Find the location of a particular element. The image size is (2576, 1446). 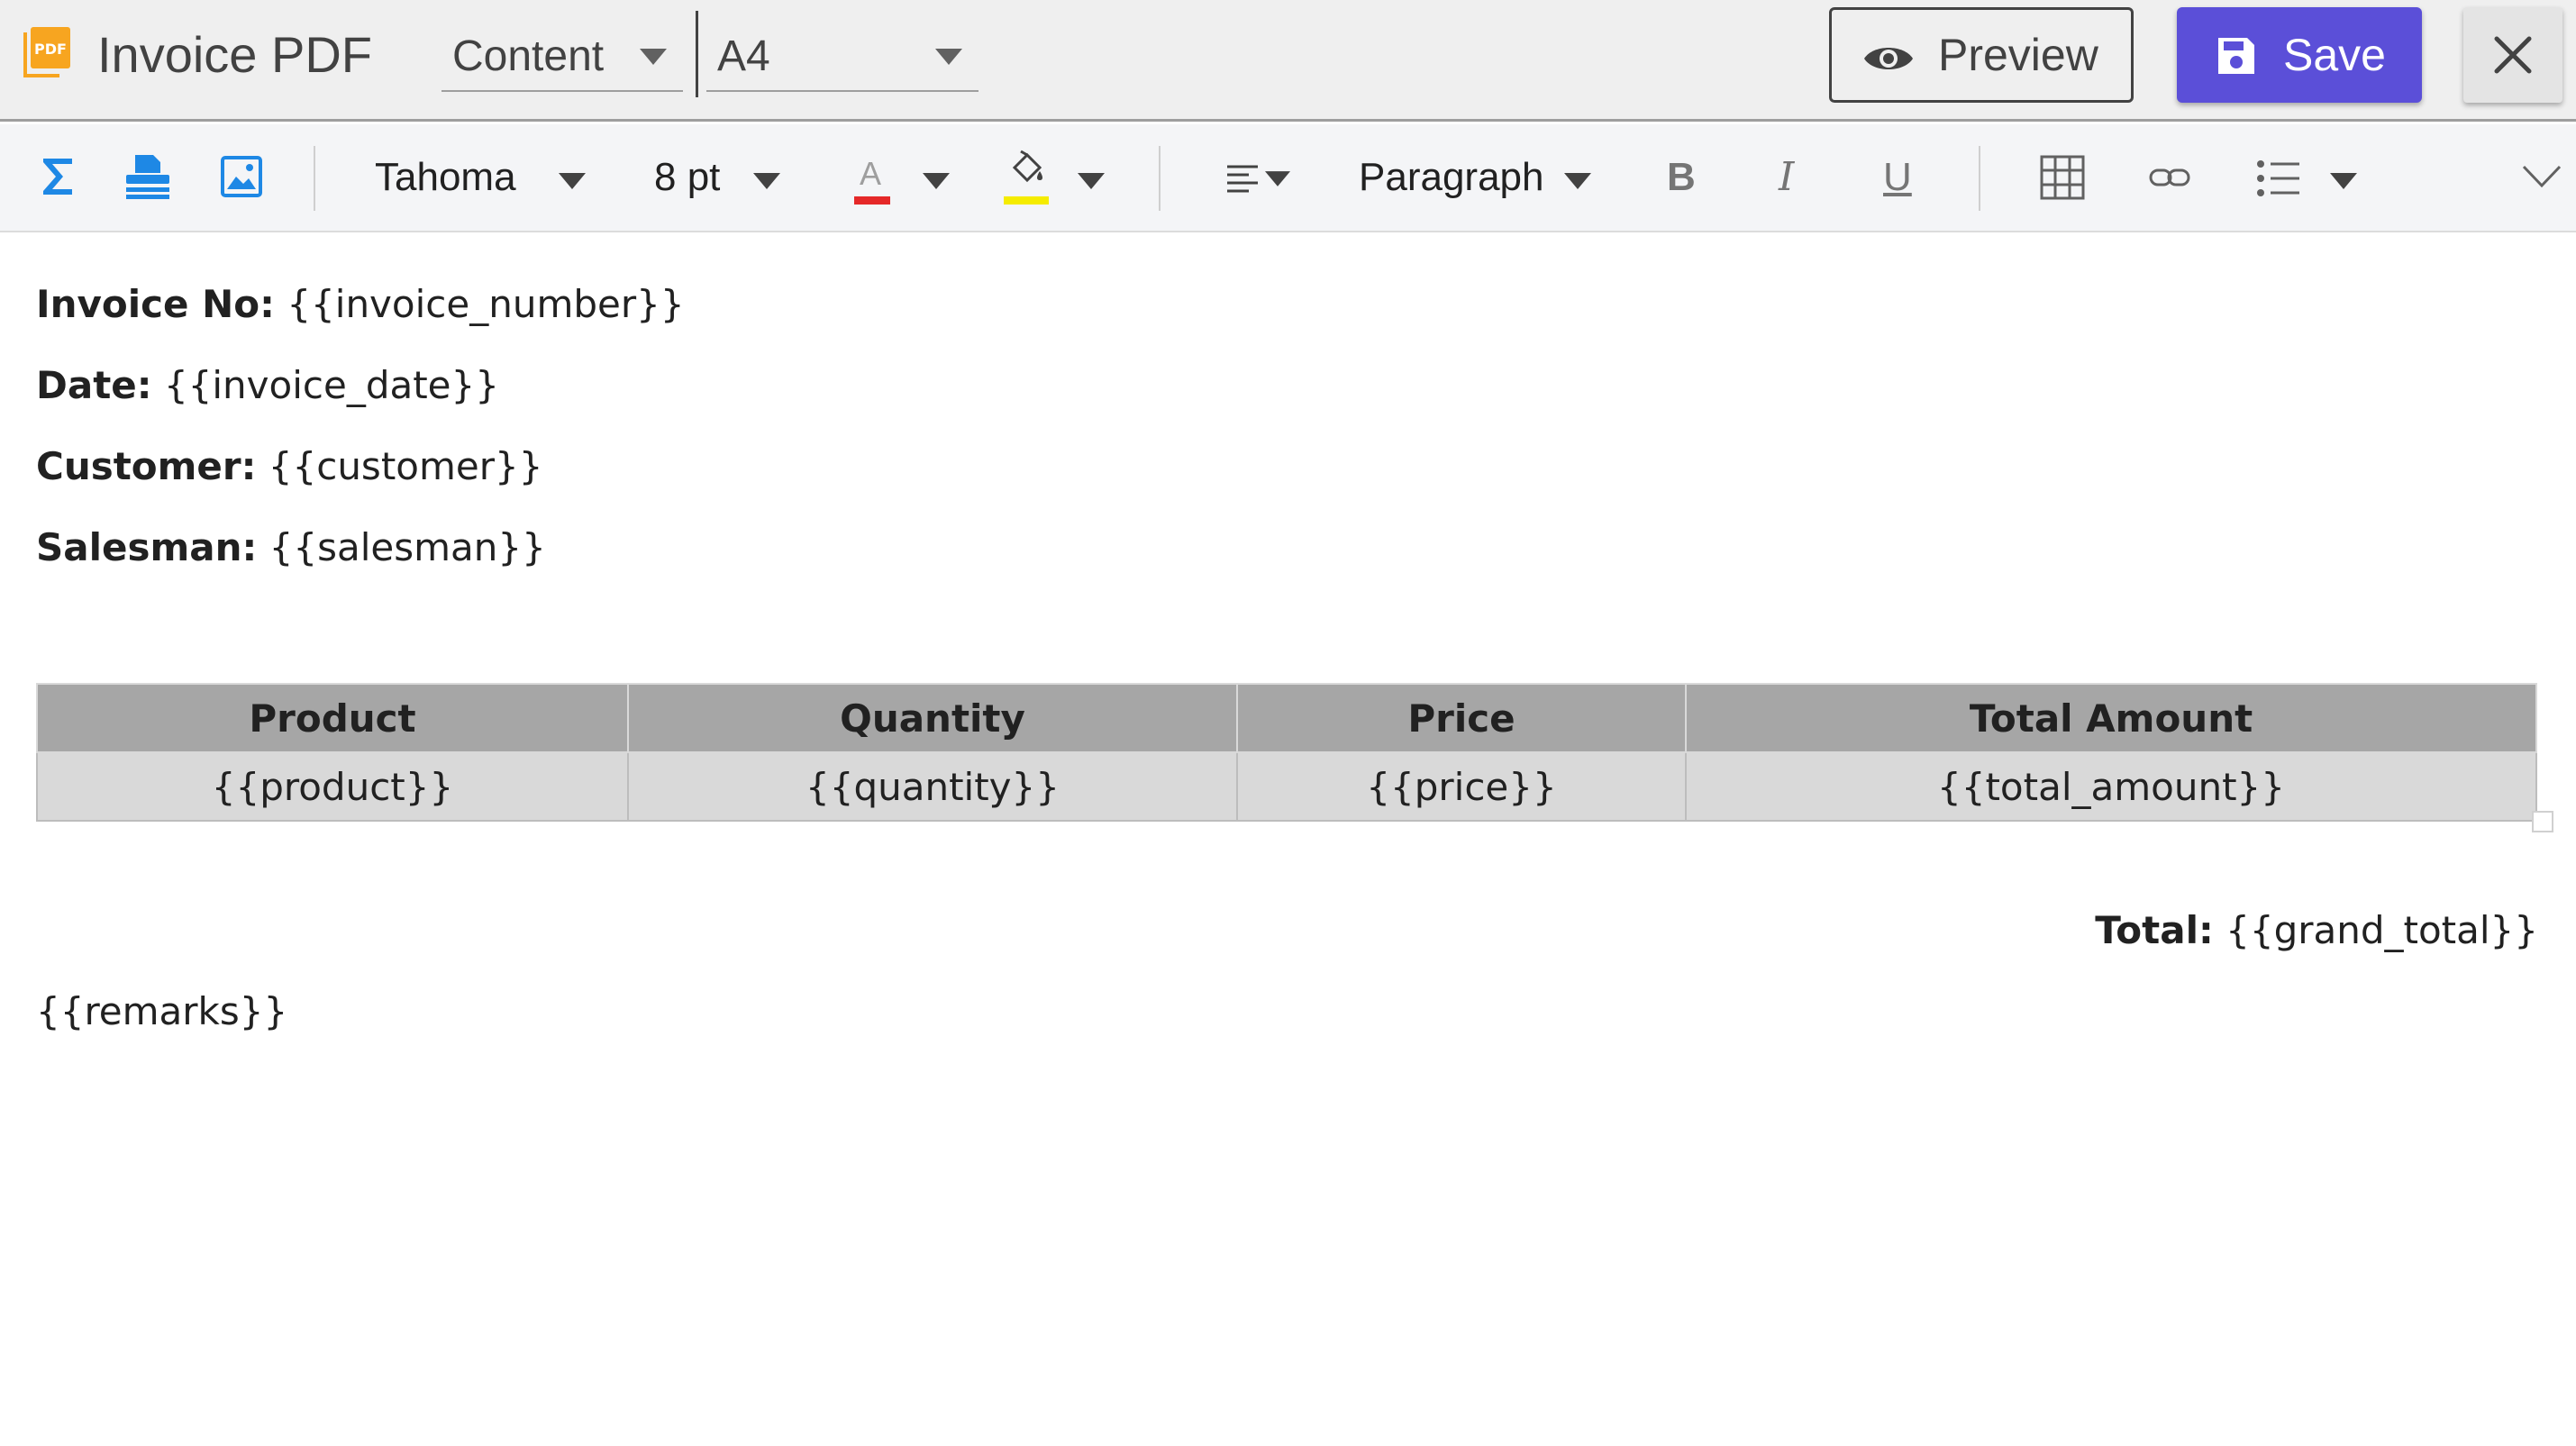

align-left-icon is located at coordinates (1242, 179).